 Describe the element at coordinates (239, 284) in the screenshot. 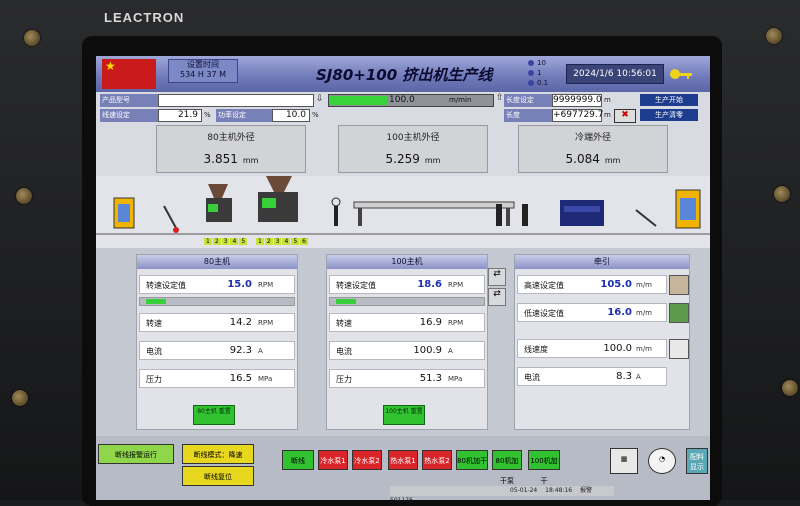

I see `setpoint-input: 15.0` at that location.